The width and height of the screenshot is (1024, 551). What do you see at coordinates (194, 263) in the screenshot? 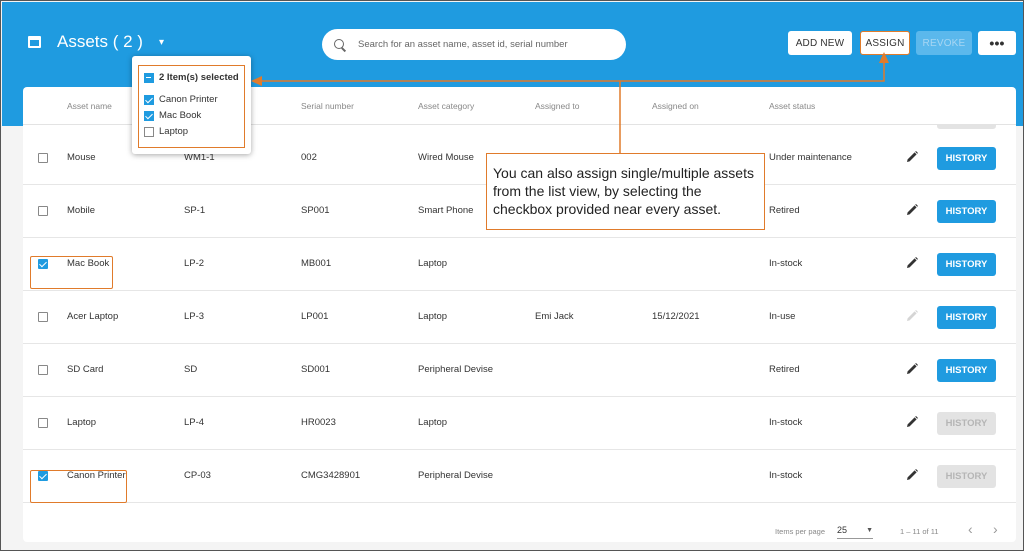
I see `asset-id: LP-2` at bounding box center [194, 263].